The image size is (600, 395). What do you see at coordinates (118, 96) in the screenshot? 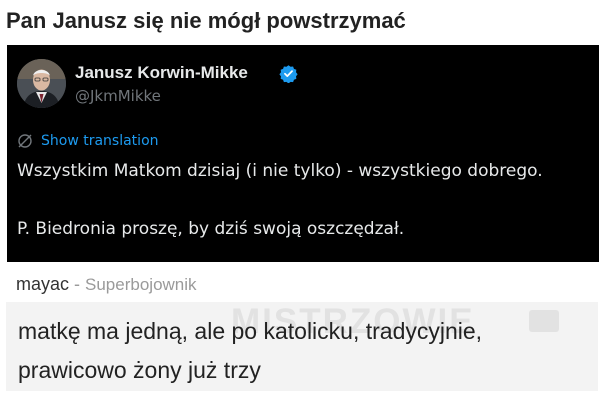
I see `author-handle: @JkmMikke` at bounding box center [118, 96].